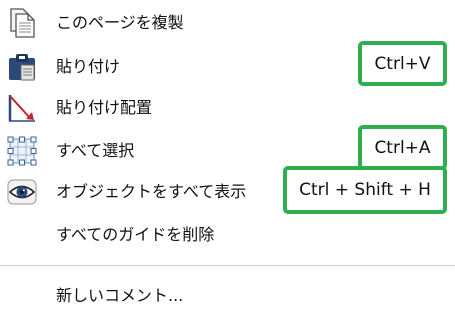 This screenshot has width=455, height=321. I want to click on menu-item-label: 貼り付け配置, so click(104, 107).